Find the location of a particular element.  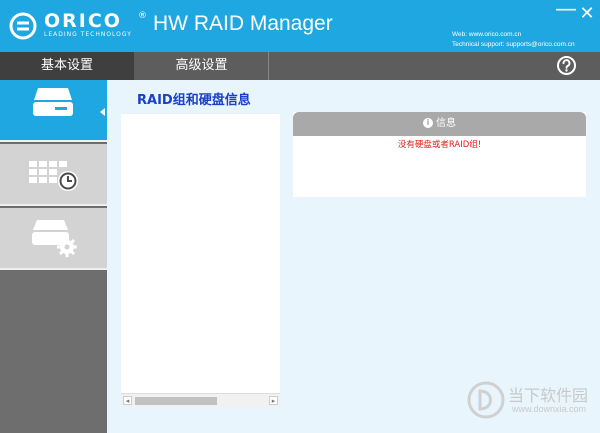

sidebar is located at coordinates (53, 256).